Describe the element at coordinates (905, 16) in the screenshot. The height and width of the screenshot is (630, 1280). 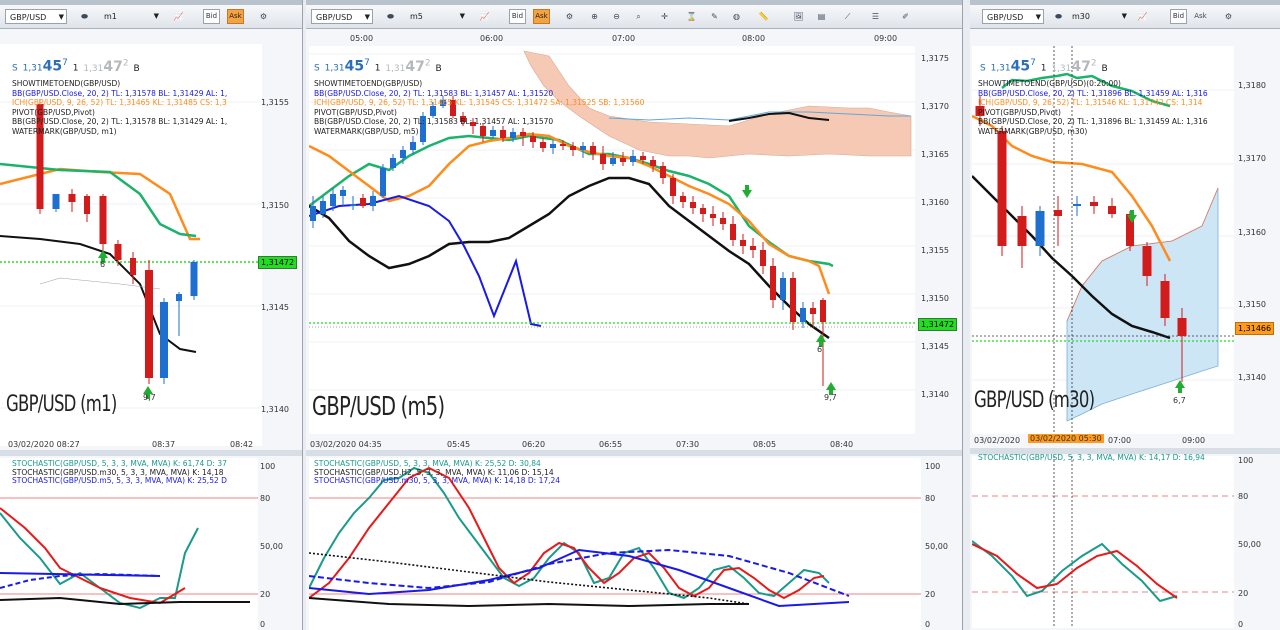
I see `pen-icon: ✐` at that location.